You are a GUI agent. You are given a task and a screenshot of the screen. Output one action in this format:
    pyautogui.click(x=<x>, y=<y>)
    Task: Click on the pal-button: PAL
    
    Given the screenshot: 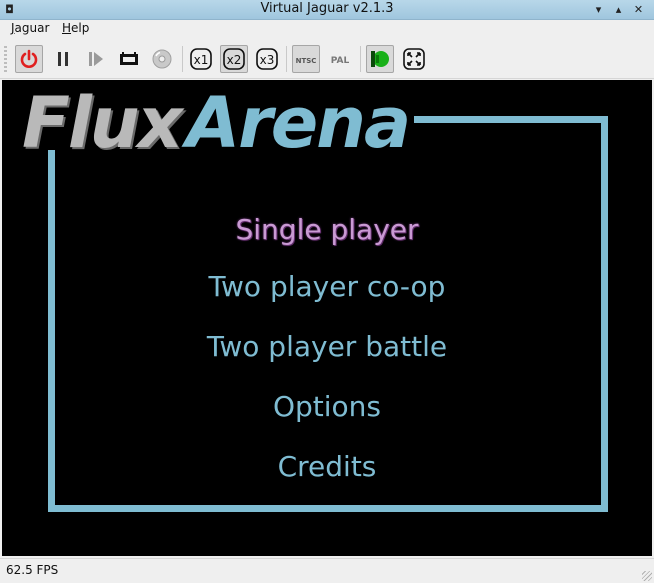 What is the action you would take?
    pyautogui.click(x=340, y=59)
    